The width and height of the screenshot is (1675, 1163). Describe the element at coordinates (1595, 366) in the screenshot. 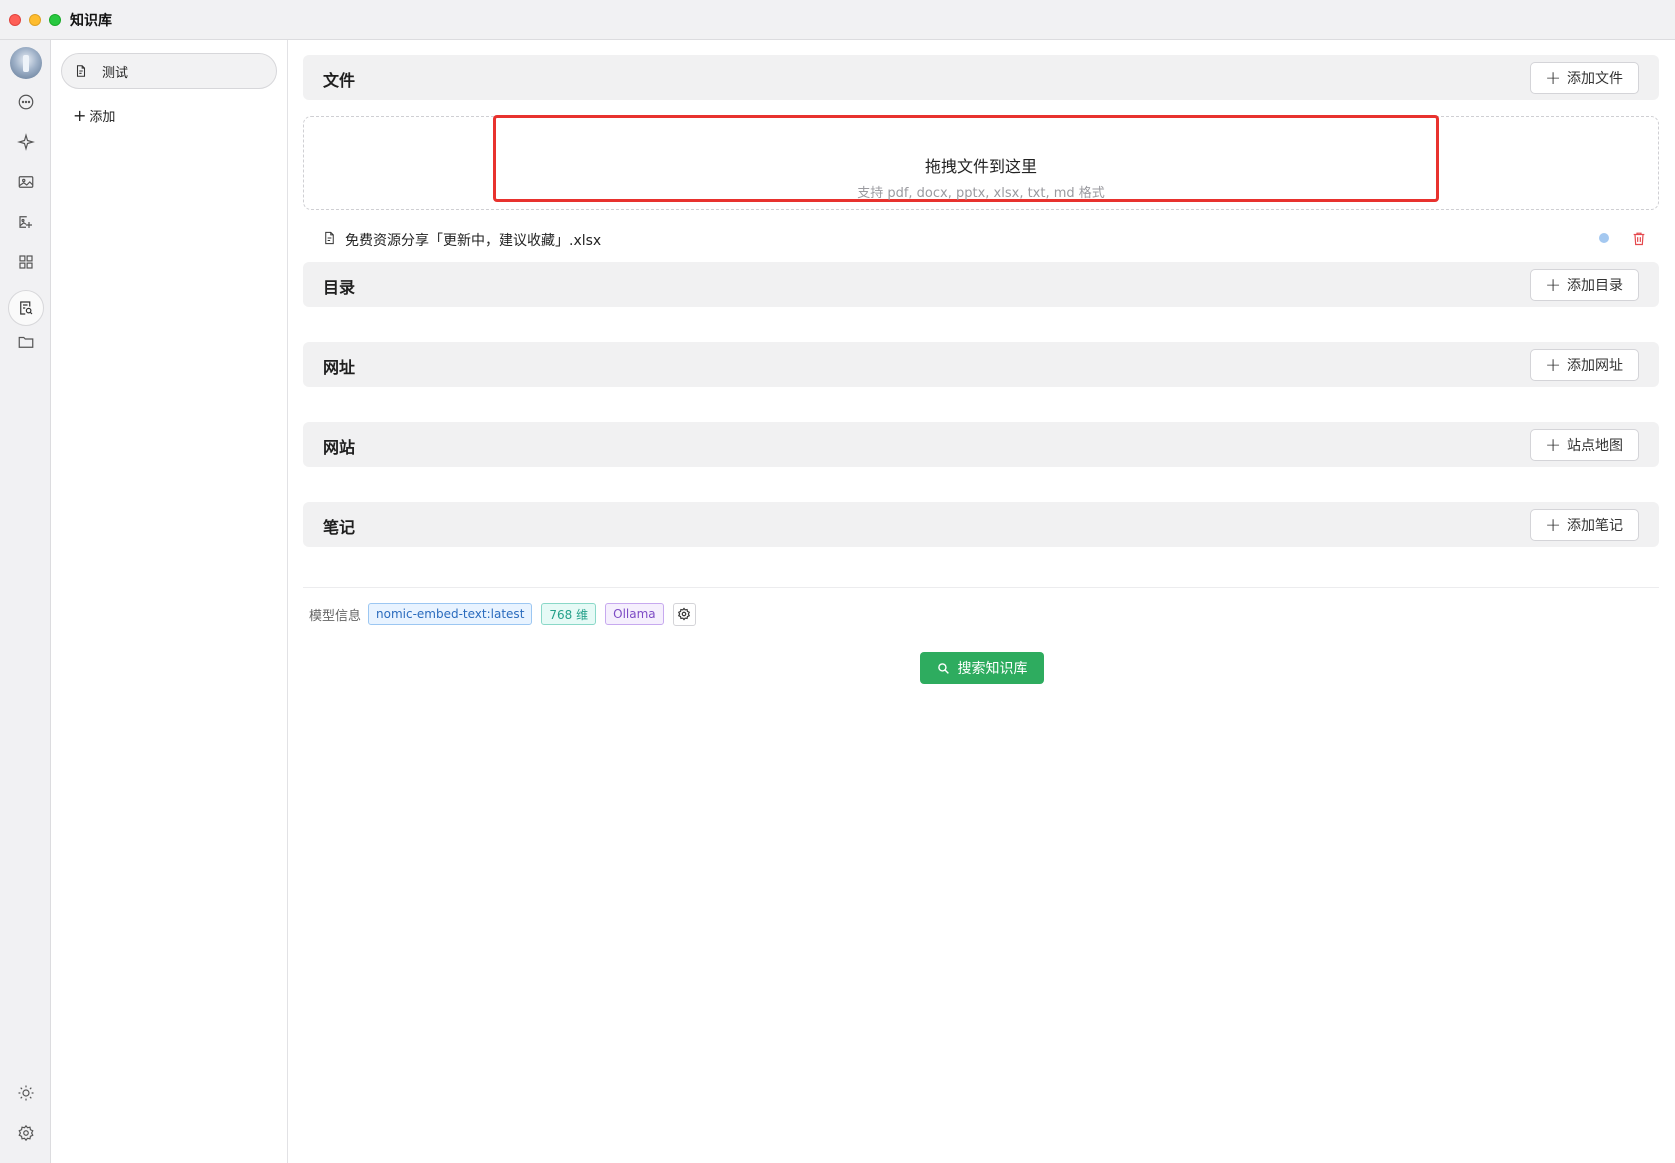

I see `add-url-label: 添加网址` at that location.